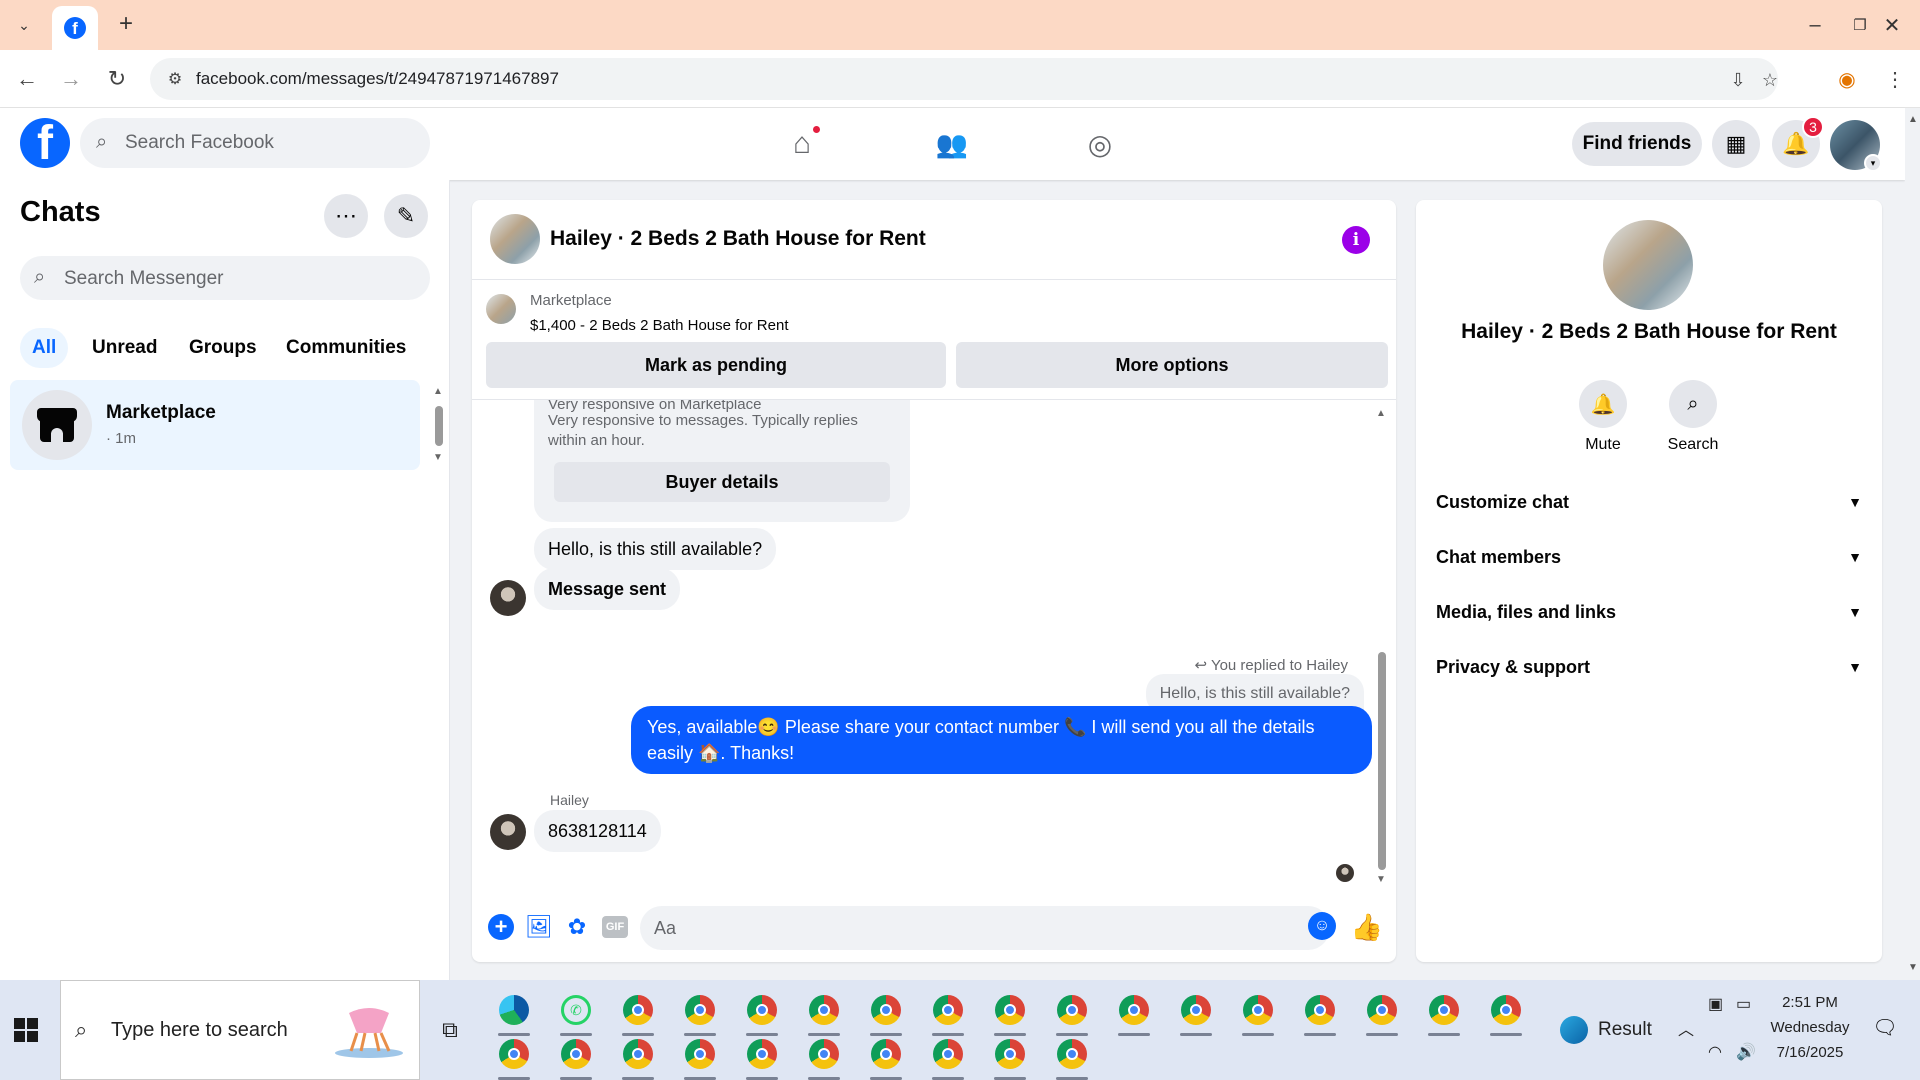 This screenshot has height=1080, width=1920. What do you see at coordinates (607, 589) in the screenshot?
I see `message-bubble: Message sent` at bounding box center [607, 589].